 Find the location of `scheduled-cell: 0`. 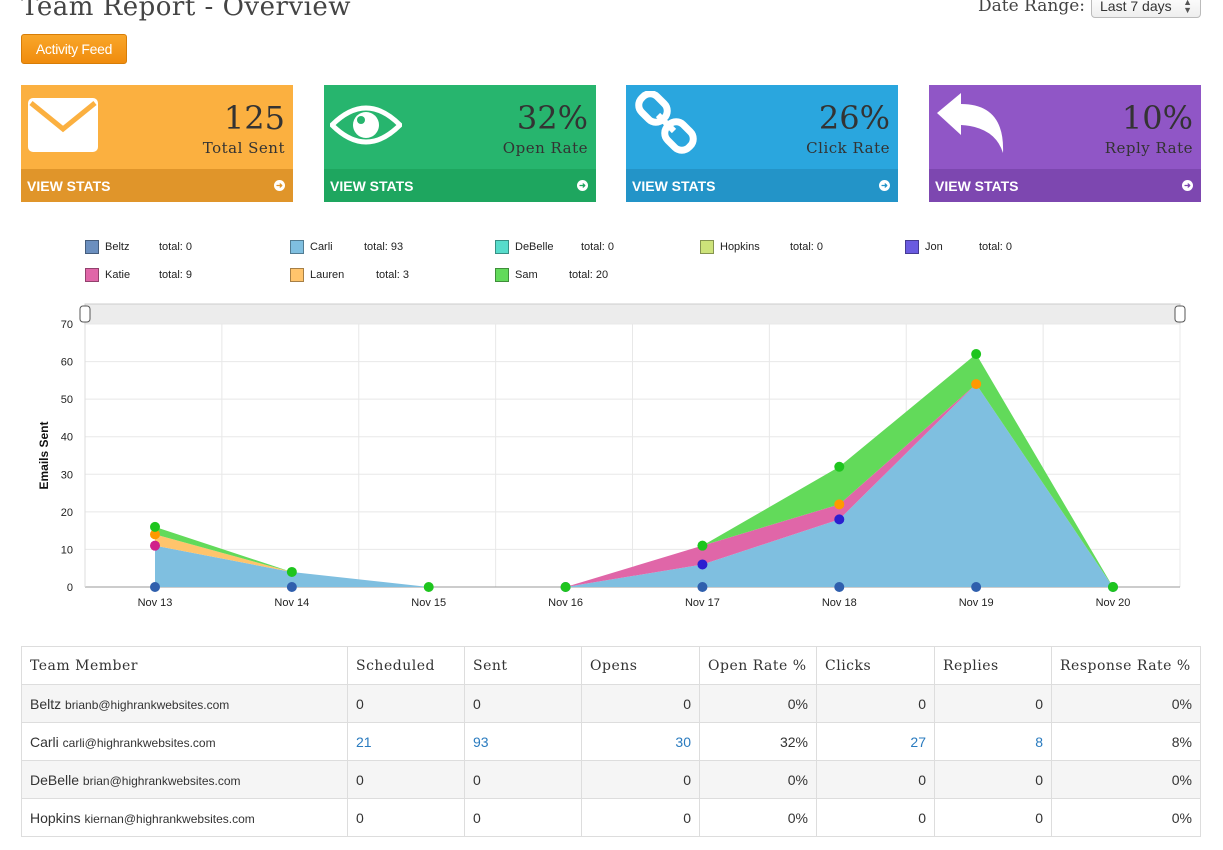

scheduled-cell: 0 is located at coordinates (406, 703).